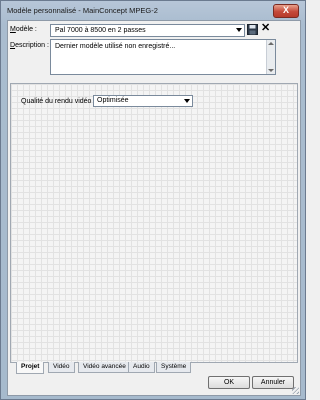 The width and height of the screenshot is (320, 400). Describe the element at coordinates (147, 30) in the screenshot. I see `model-select: Pal 7000 à 8500 en 2 passes` at that location.